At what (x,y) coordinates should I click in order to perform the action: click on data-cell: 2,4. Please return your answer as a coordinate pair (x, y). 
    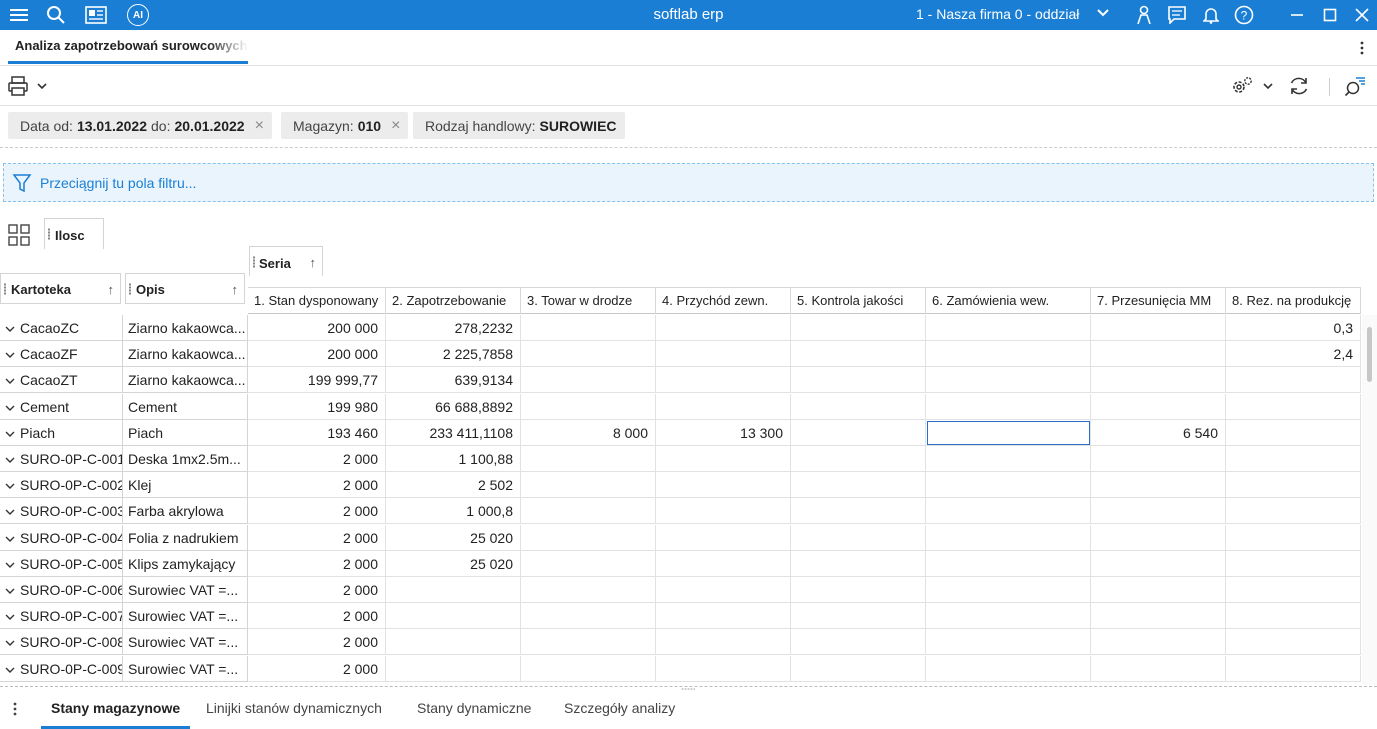
    Looking at the image, I should click on (1293, 354).